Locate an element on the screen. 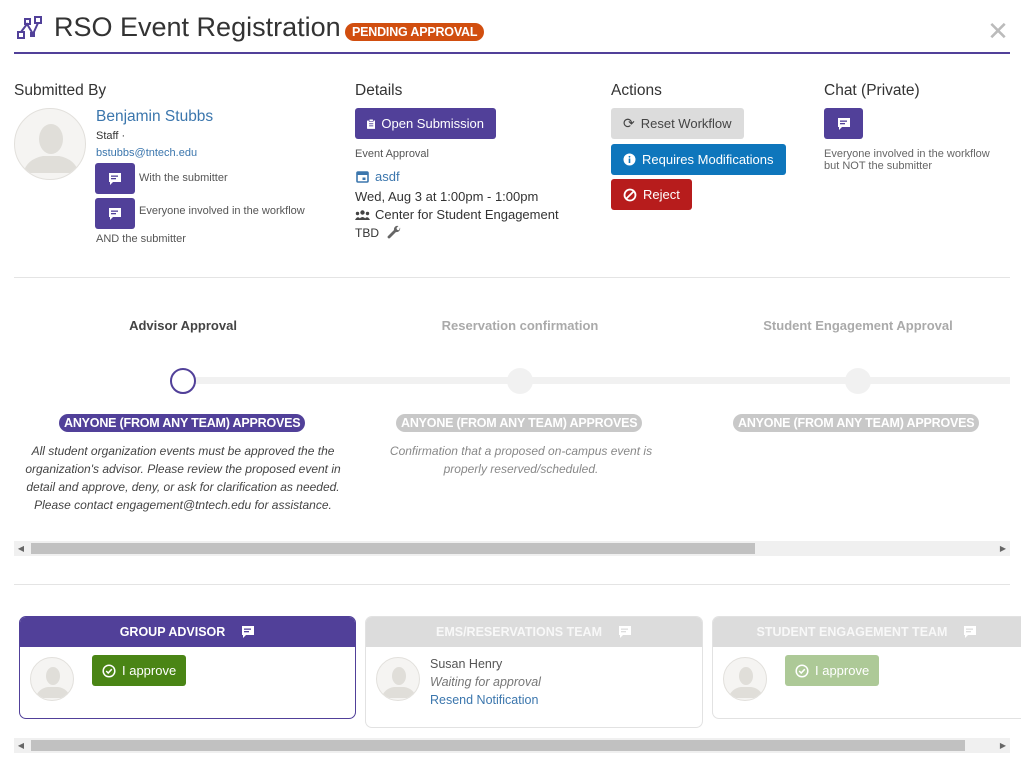 This screenshot has height=761, width=1021. reject-button: Reject is located at coordinates (651, 194).